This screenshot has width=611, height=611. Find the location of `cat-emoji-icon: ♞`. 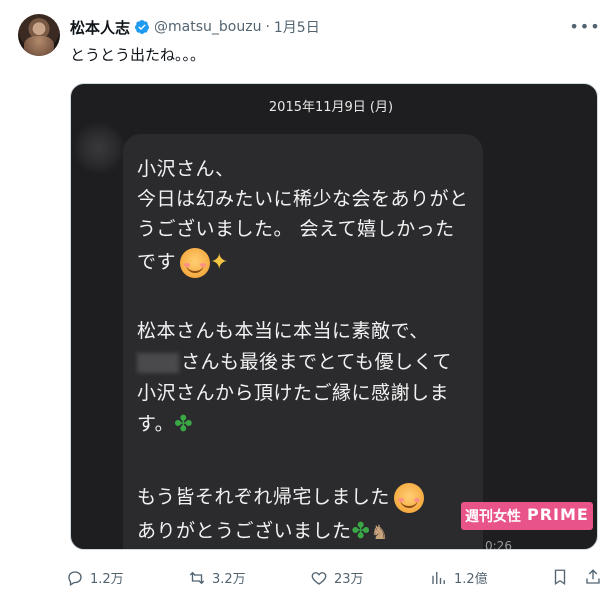

cat-emoji-icon: ♞ is located at coordinates (379, 531).